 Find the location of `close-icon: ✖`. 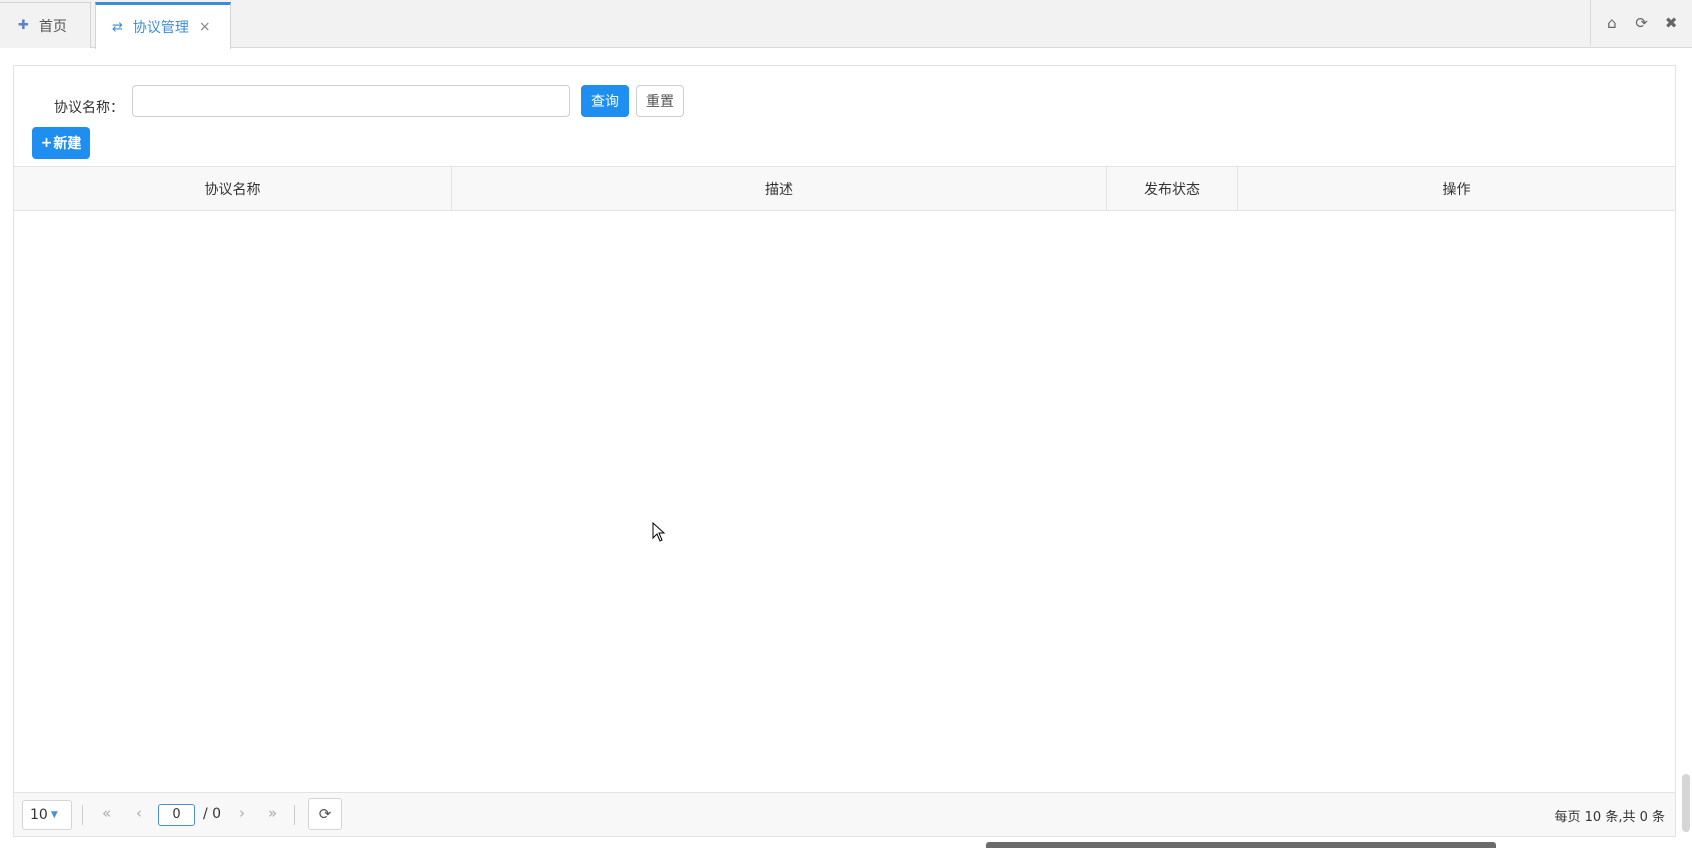

close-icon: ✖ is located at coordinates (1671, 23).